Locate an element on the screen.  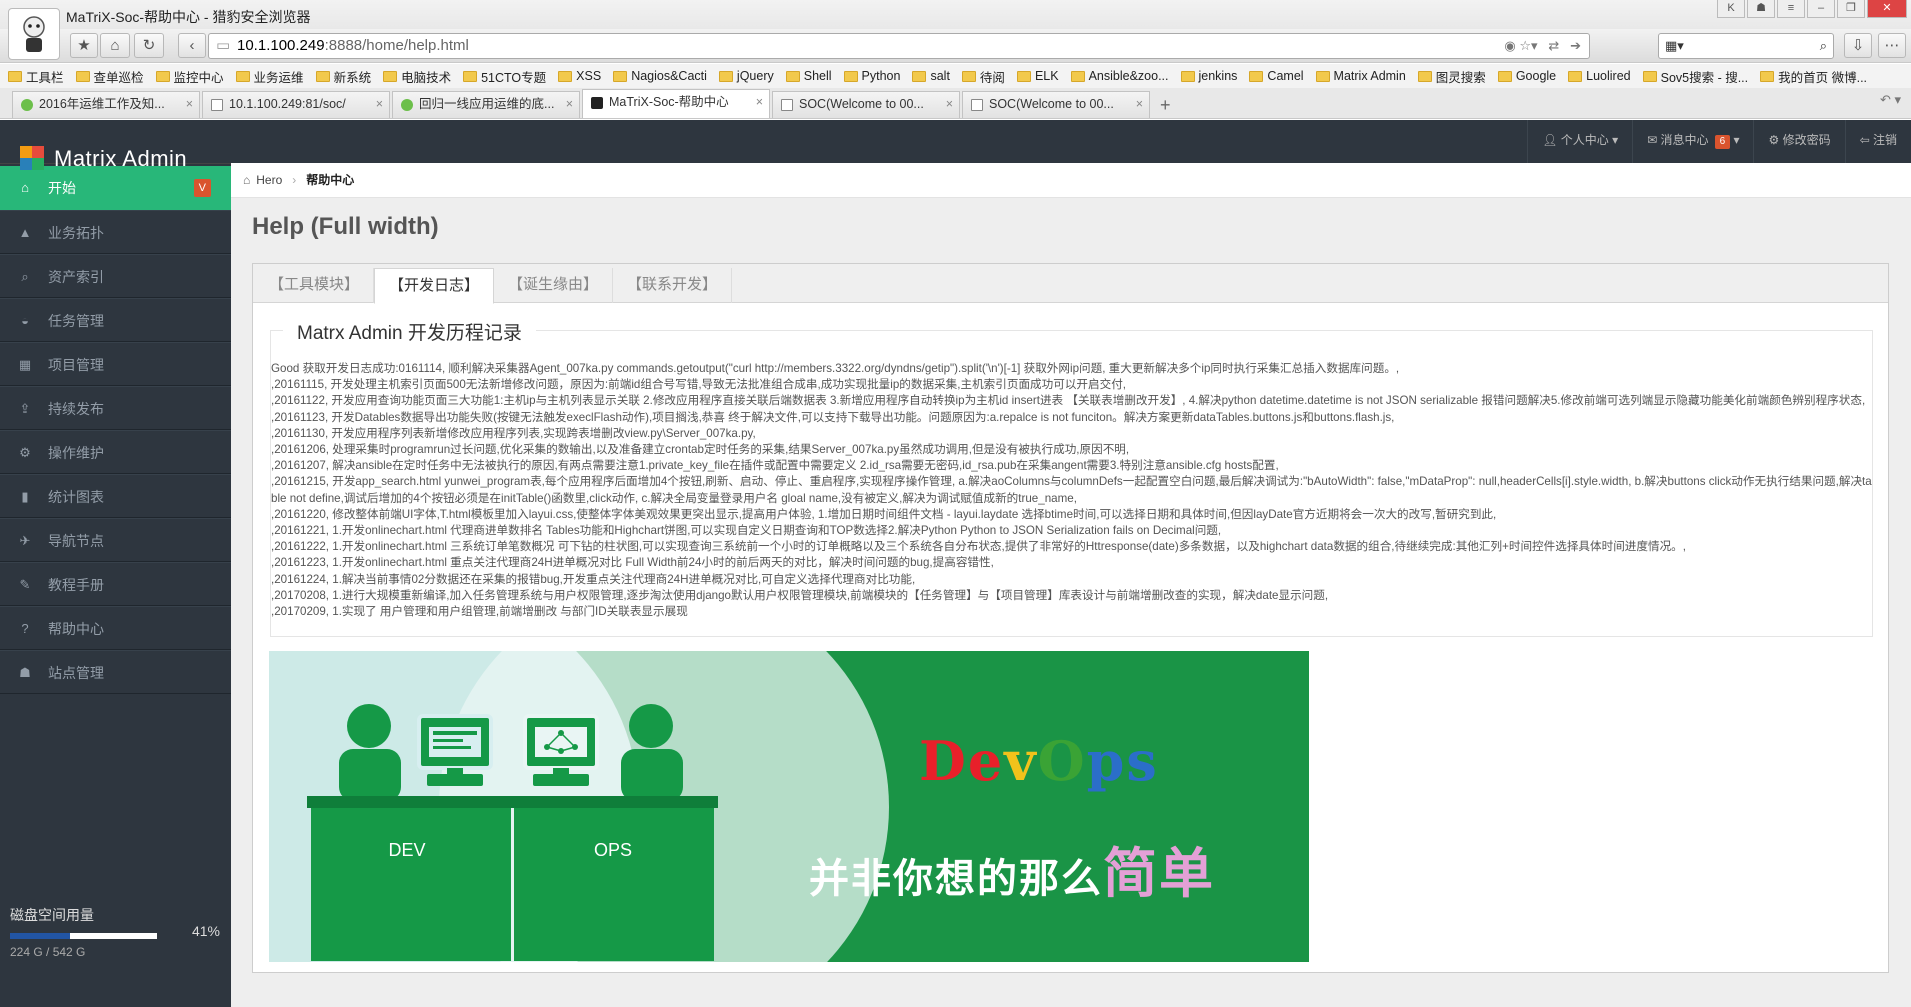
browser-tab: MaTriX-Soc-帮助中心 × is located at coordinates (676, 103).